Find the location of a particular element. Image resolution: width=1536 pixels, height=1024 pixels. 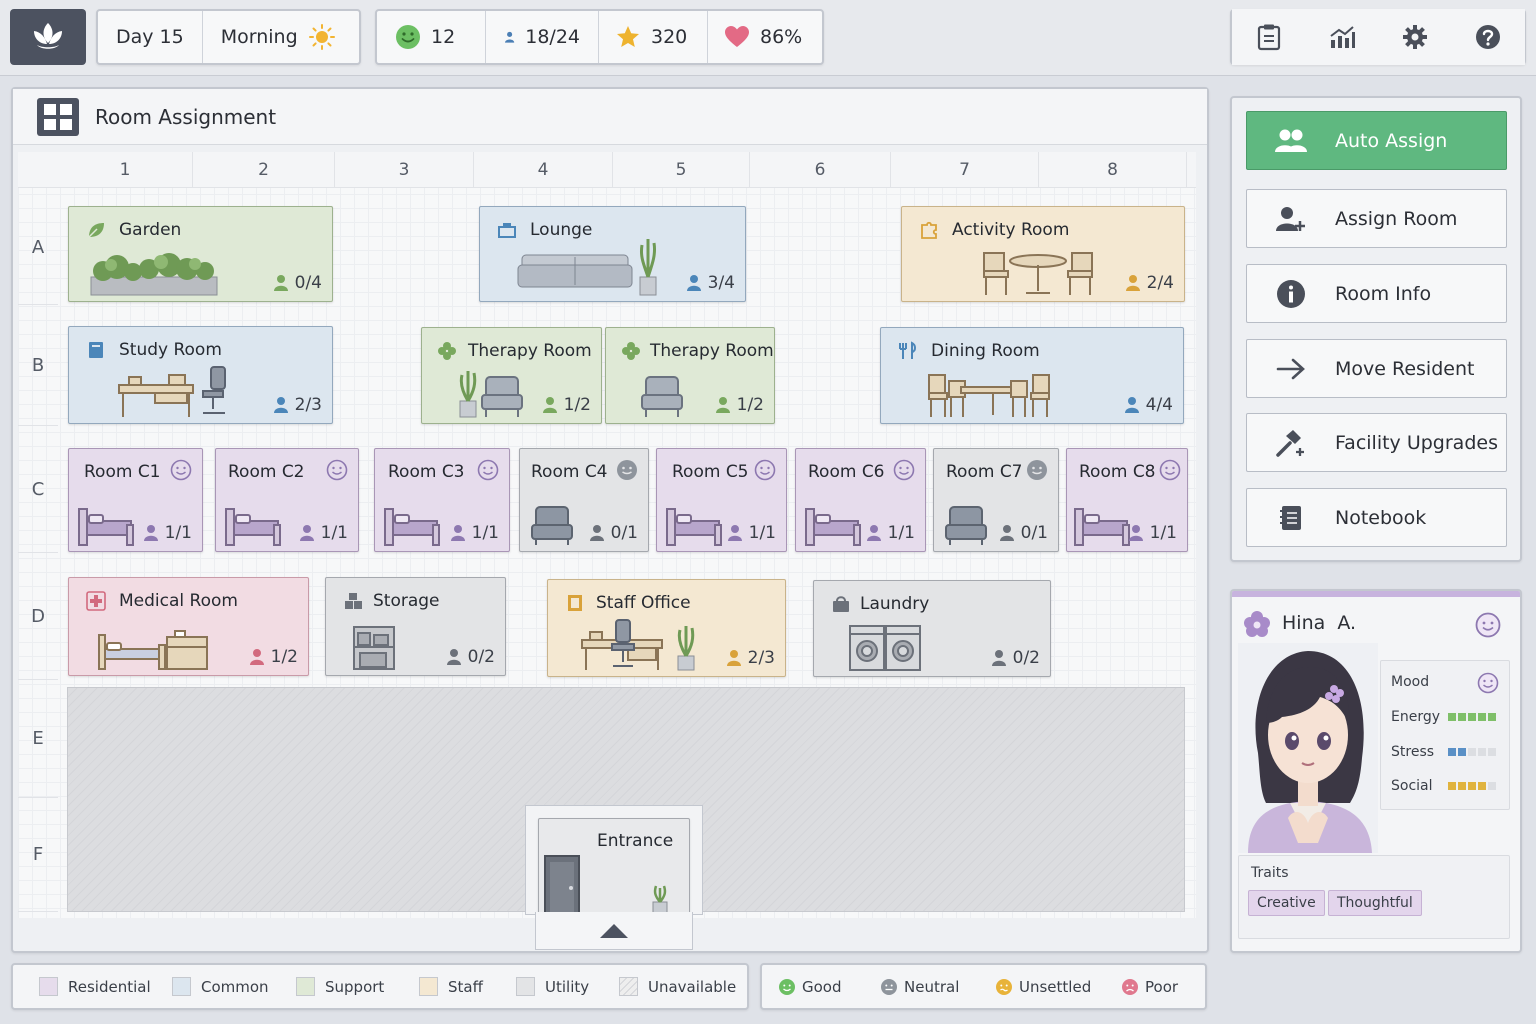

room-therapy-1: Therapy Room 1/2 is located at coordinates (511, 375).